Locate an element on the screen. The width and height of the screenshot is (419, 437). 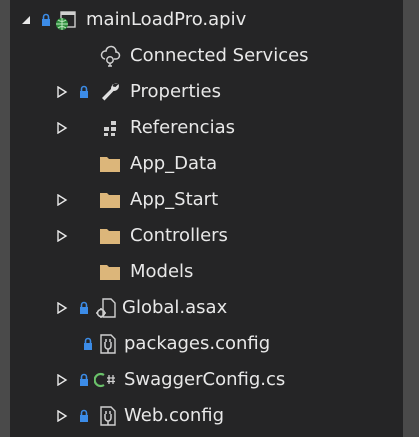
tree-item-connected-services: Connected Services is located at coordinates (206, 56).